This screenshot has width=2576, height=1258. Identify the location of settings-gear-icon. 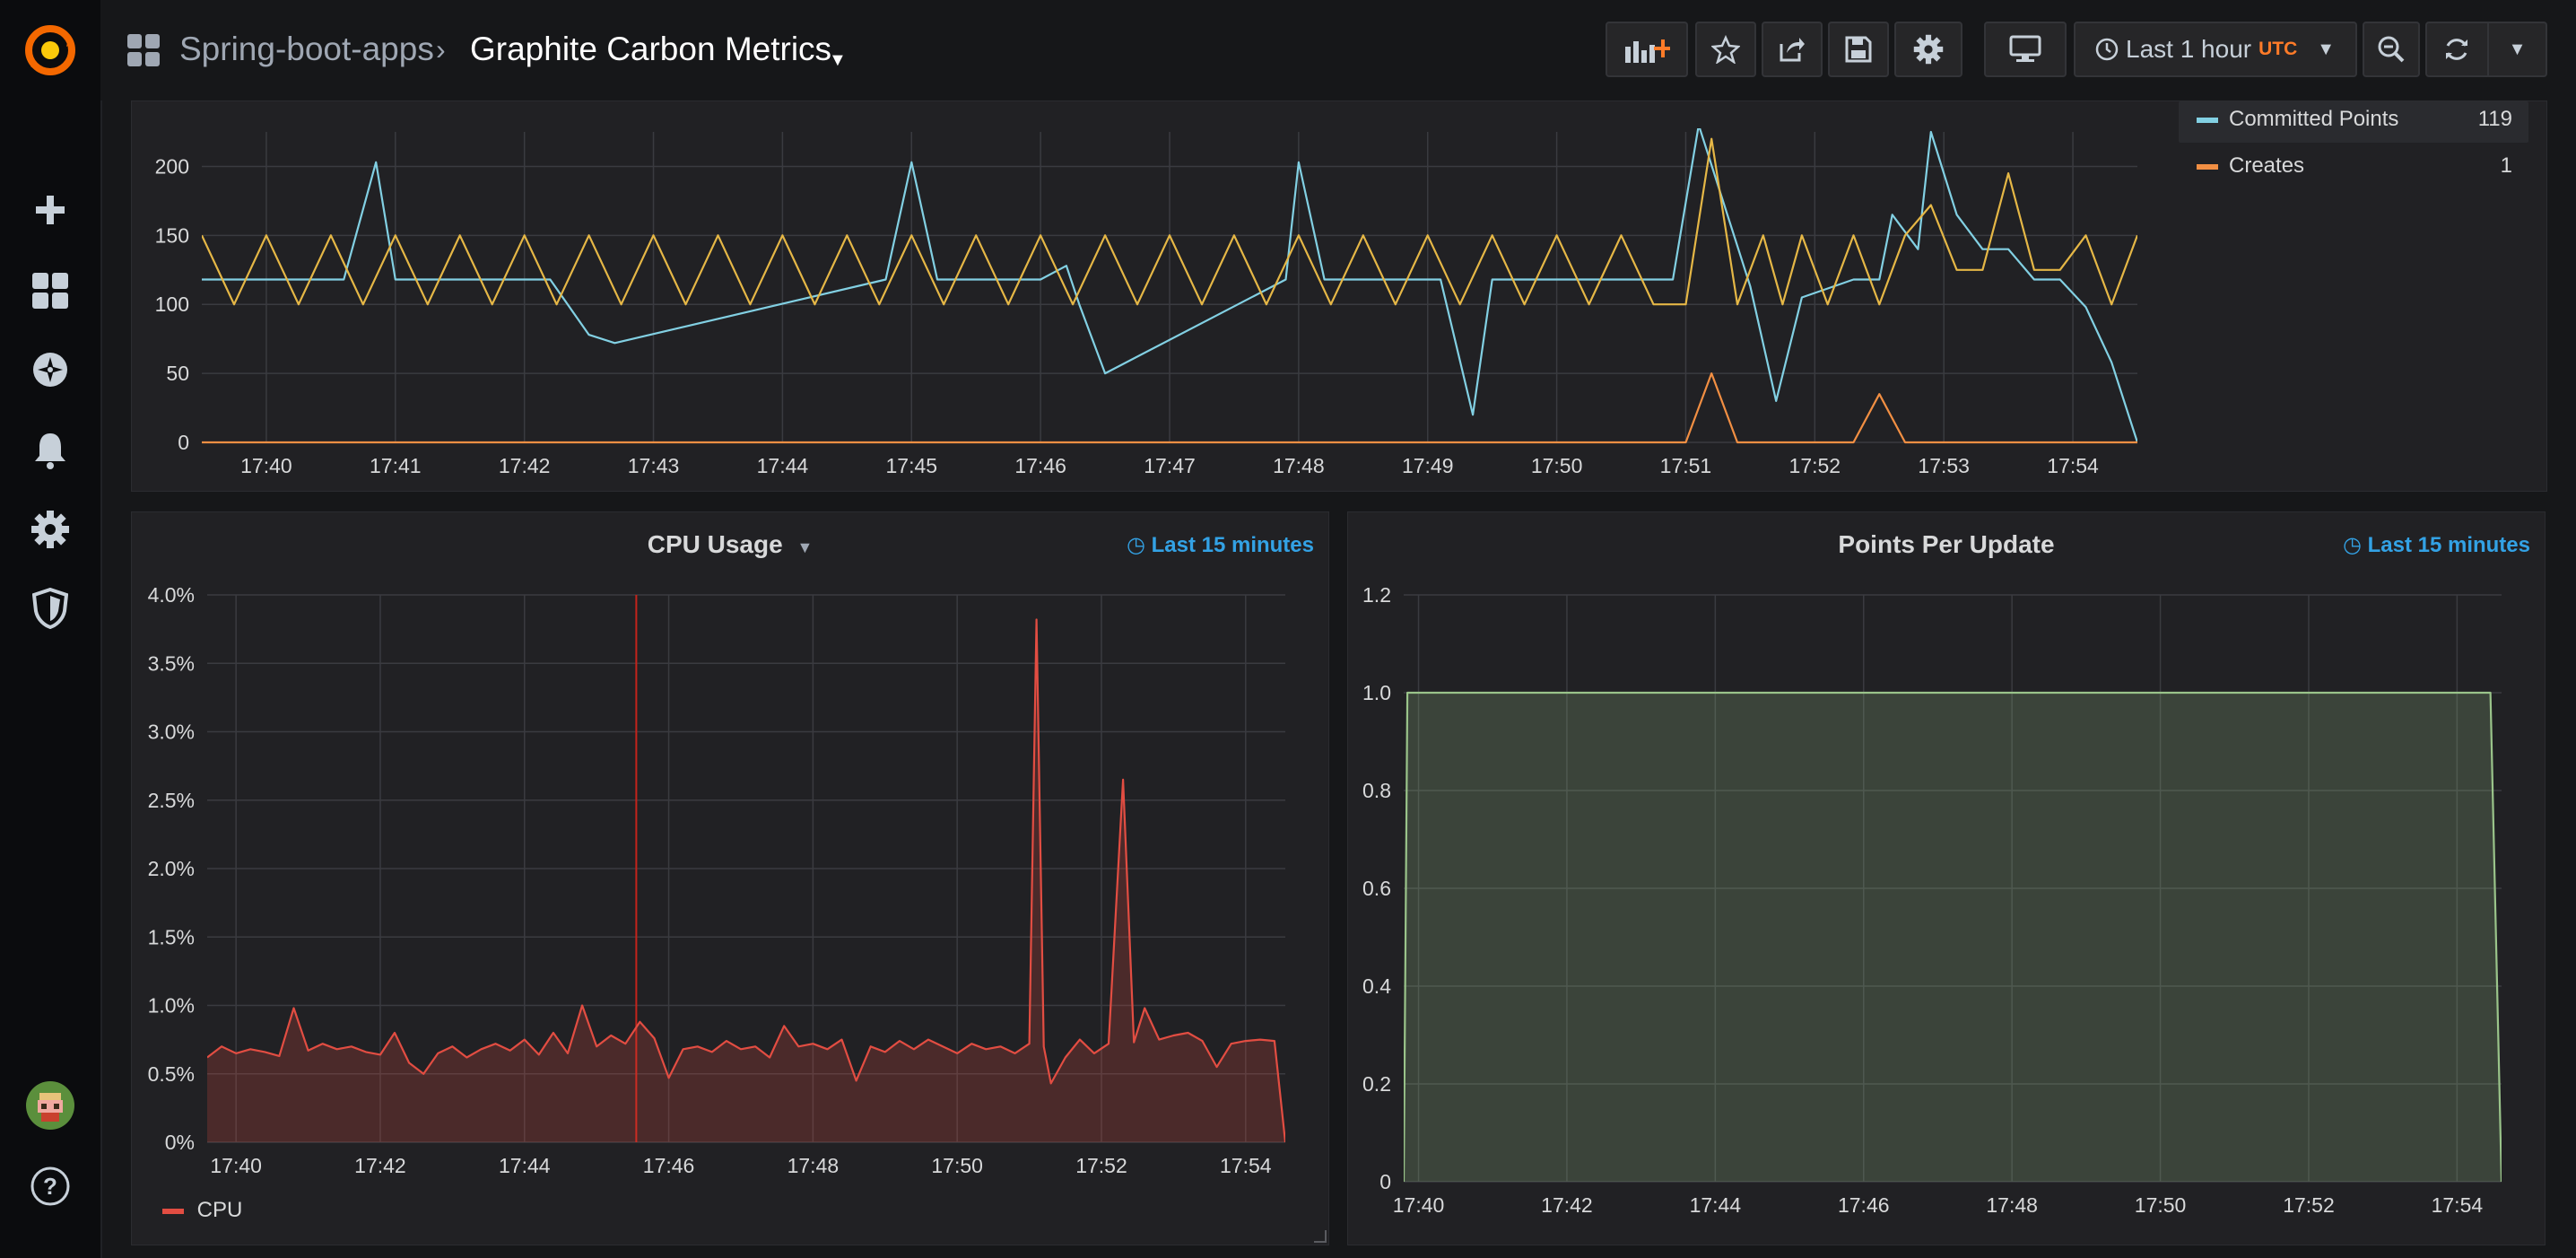
(1928, 49).